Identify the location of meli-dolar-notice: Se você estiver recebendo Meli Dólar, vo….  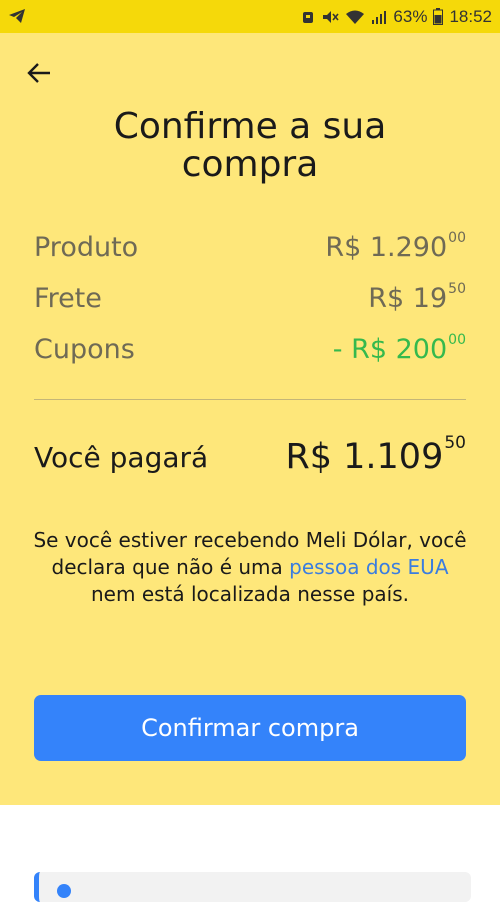
(250, 567).